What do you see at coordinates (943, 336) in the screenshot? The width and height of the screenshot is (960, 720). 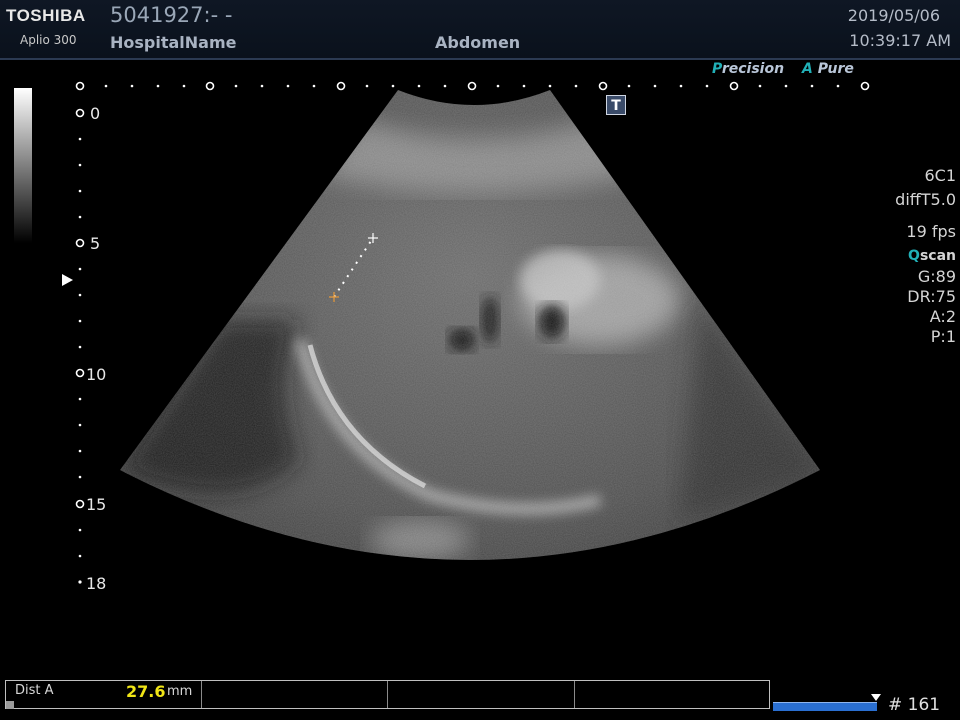 I see `p-value: P:1` at bounding box center [943, 336].